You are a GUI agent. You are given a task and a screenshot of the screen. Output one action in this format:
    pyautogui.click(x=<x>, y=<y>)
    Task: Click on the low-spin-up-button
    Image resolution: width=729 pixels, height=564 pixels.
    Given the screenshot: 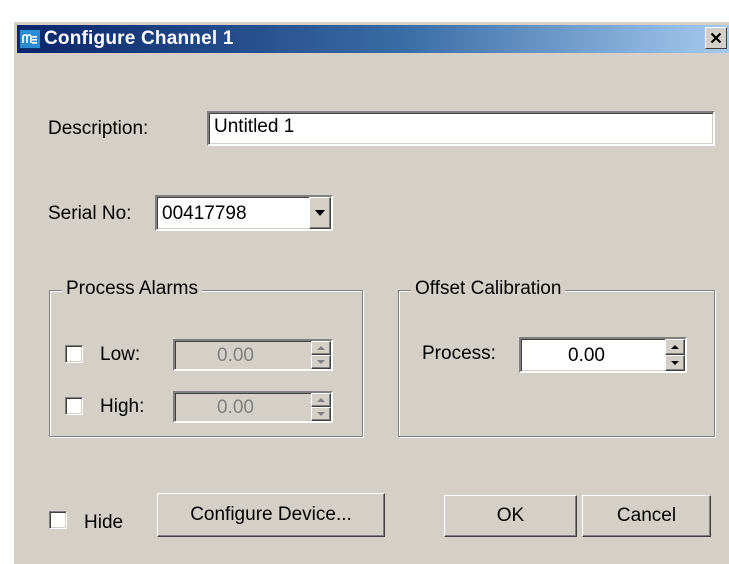 What is the action you would take?
    pyautogui.click(x=321, y=348)
    